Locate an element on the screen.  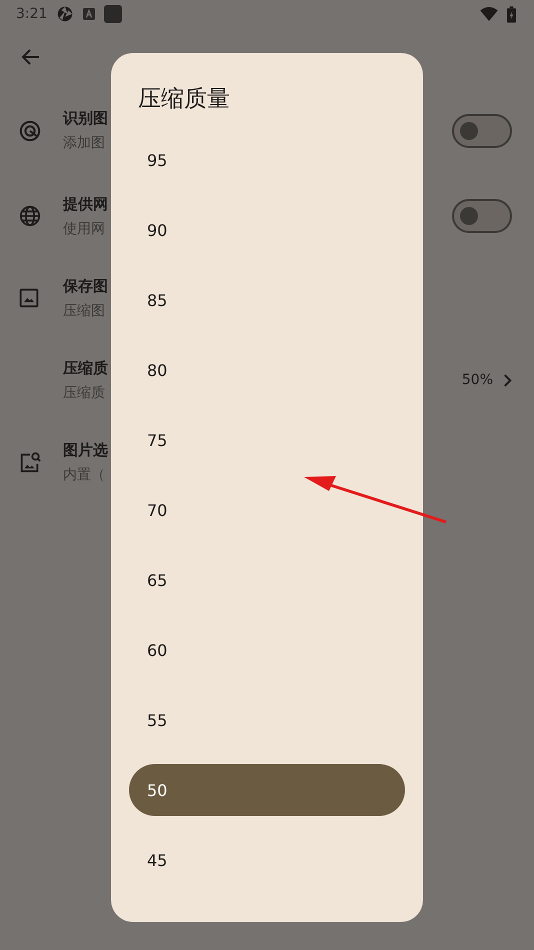
setting-title: 保存图 is located at coordinates (85, 286).